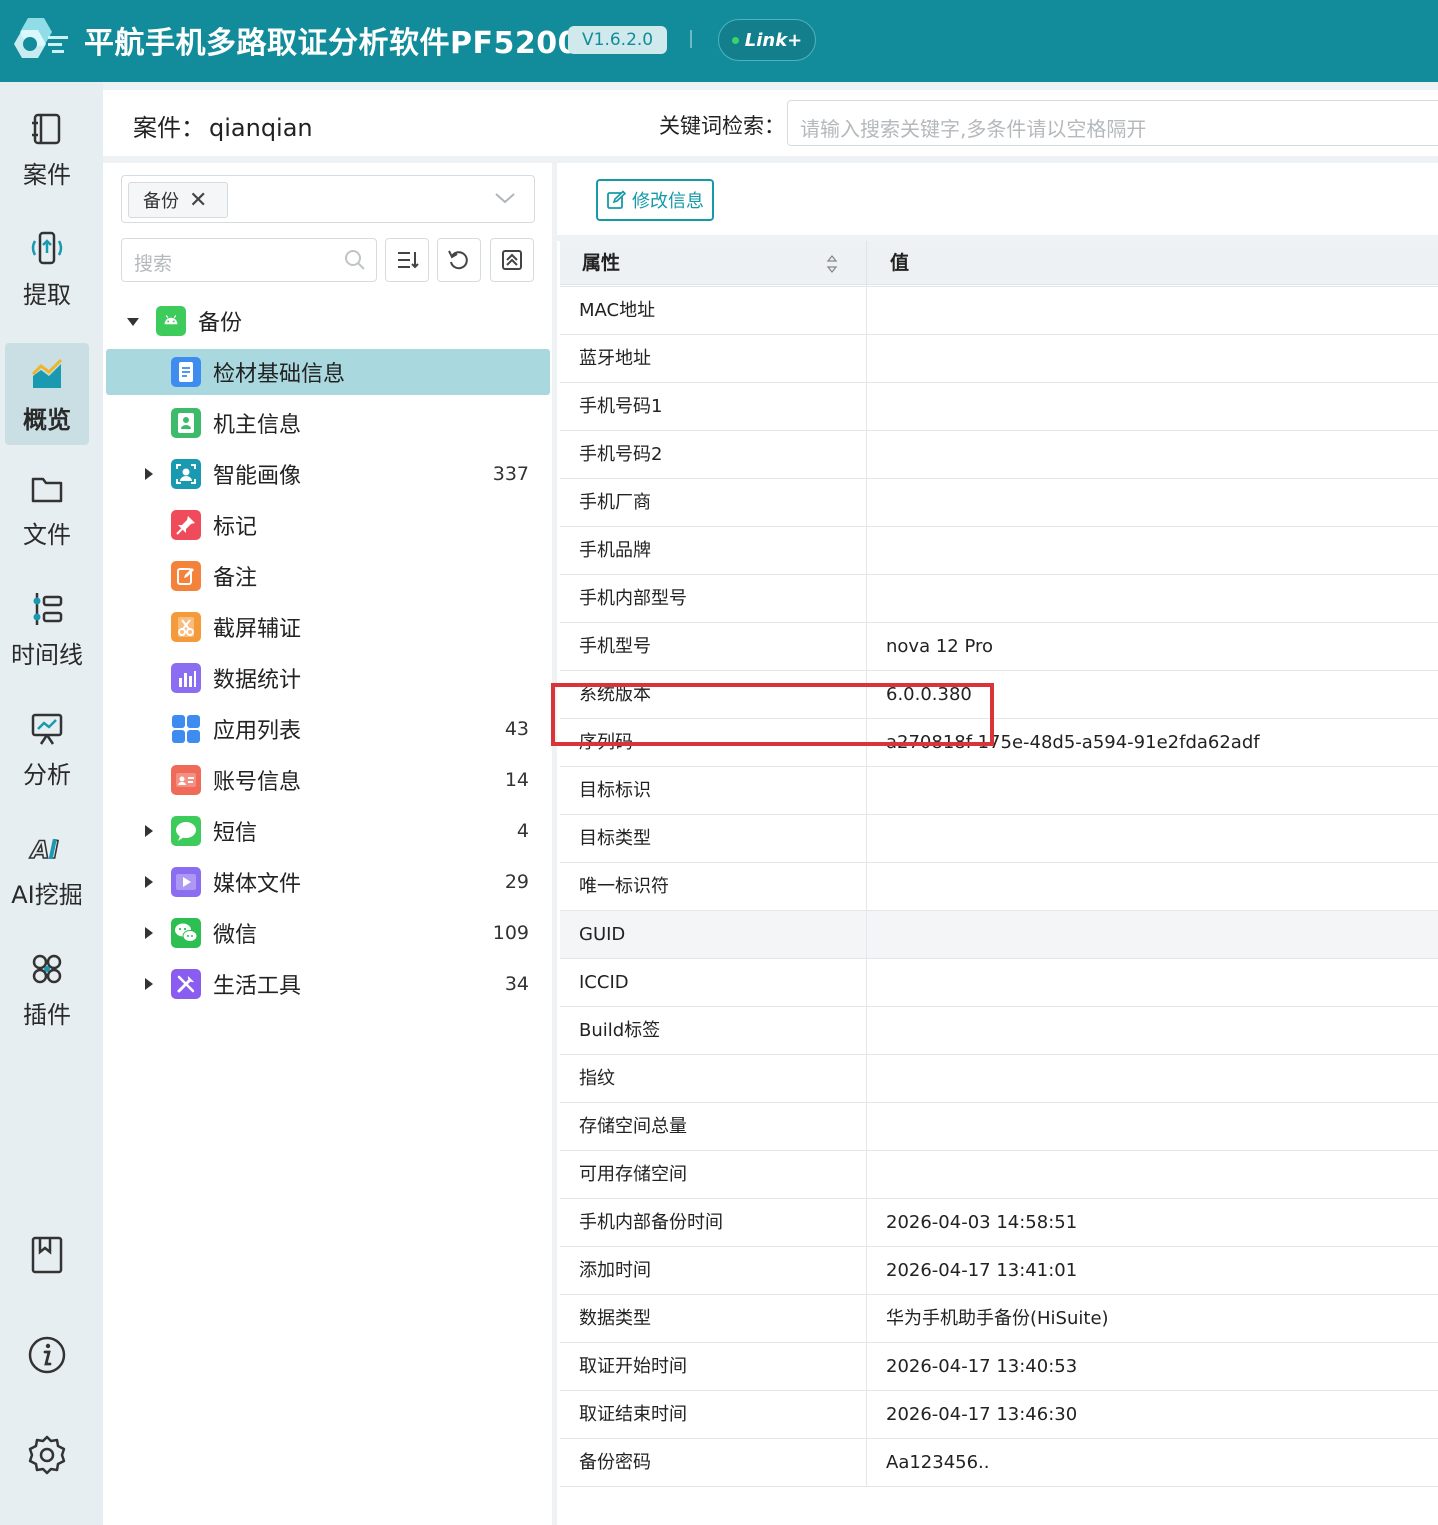 This screenshot has width=1438, height=1525. I want to click on table-row: 数据类型 华为手机助手备份(HiSuite), so click(999, 1319).